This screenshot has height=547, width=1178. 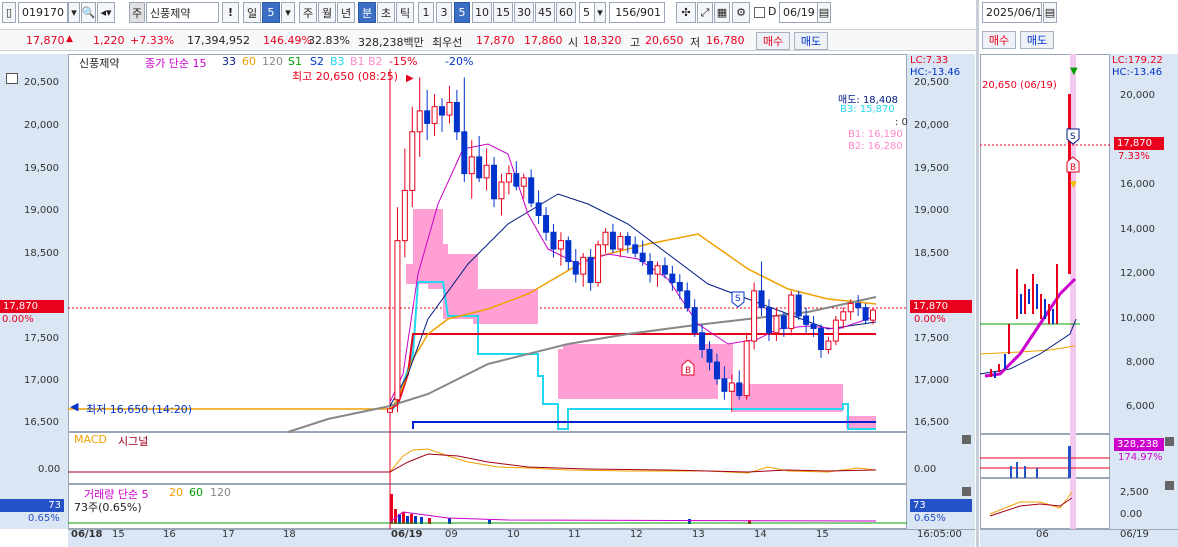 What do you see at coordinates (444, 12) in the screenshot?
I see `interval-3: 3` at bounding box center [444, 12].